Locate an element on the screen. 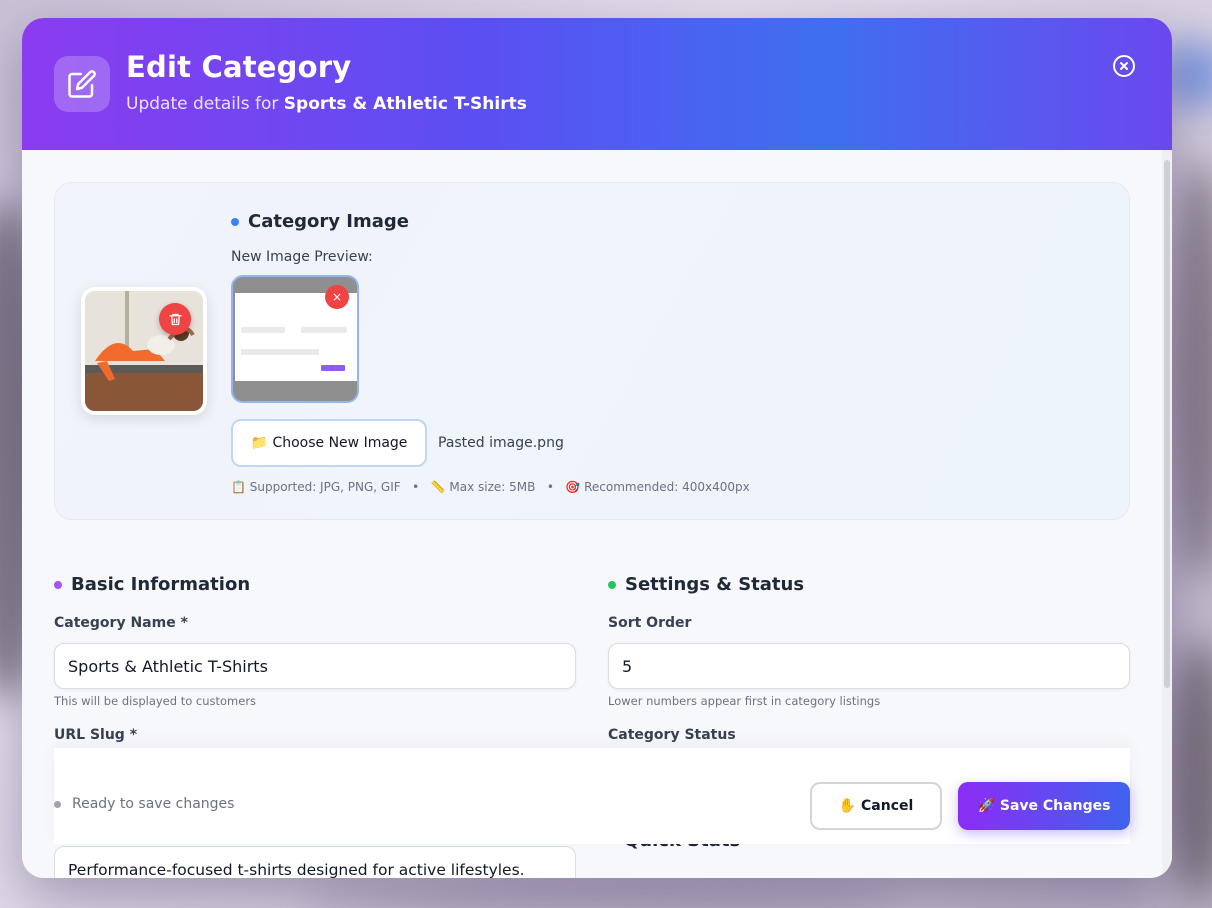  image-section-title-text: Category Image is located at coordinates (328, 221).